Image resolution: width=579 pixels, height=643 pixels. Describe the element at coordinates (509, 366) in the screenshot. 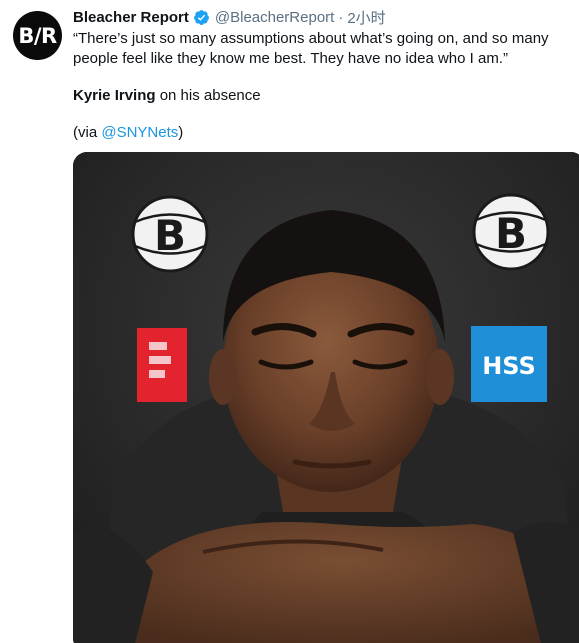

I see `sponsor-text: HSS` at that location.